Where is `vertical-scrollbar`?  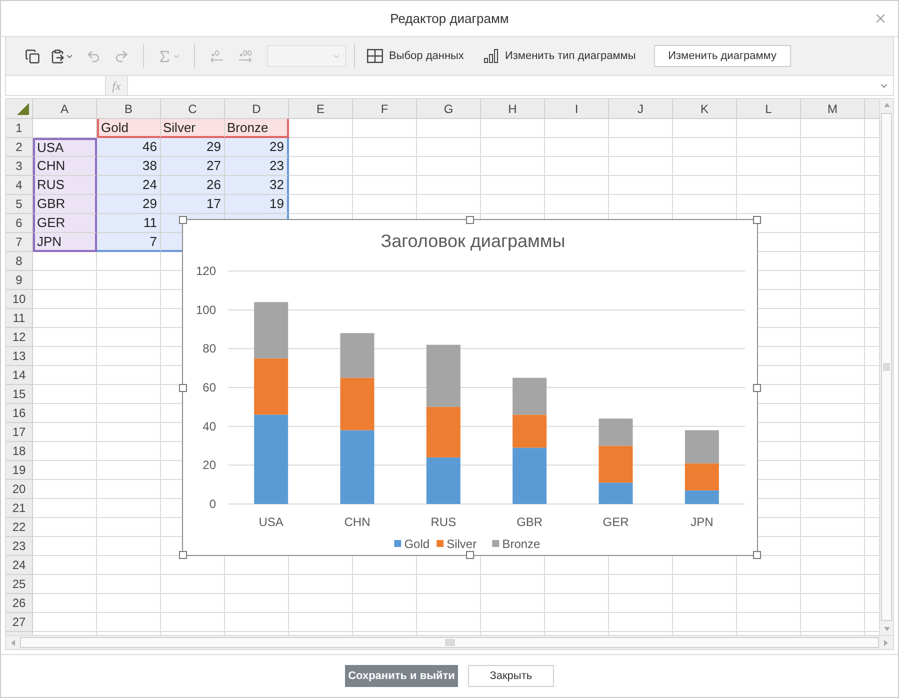
vertical-scrollbar is located at coordinates (886, 367).